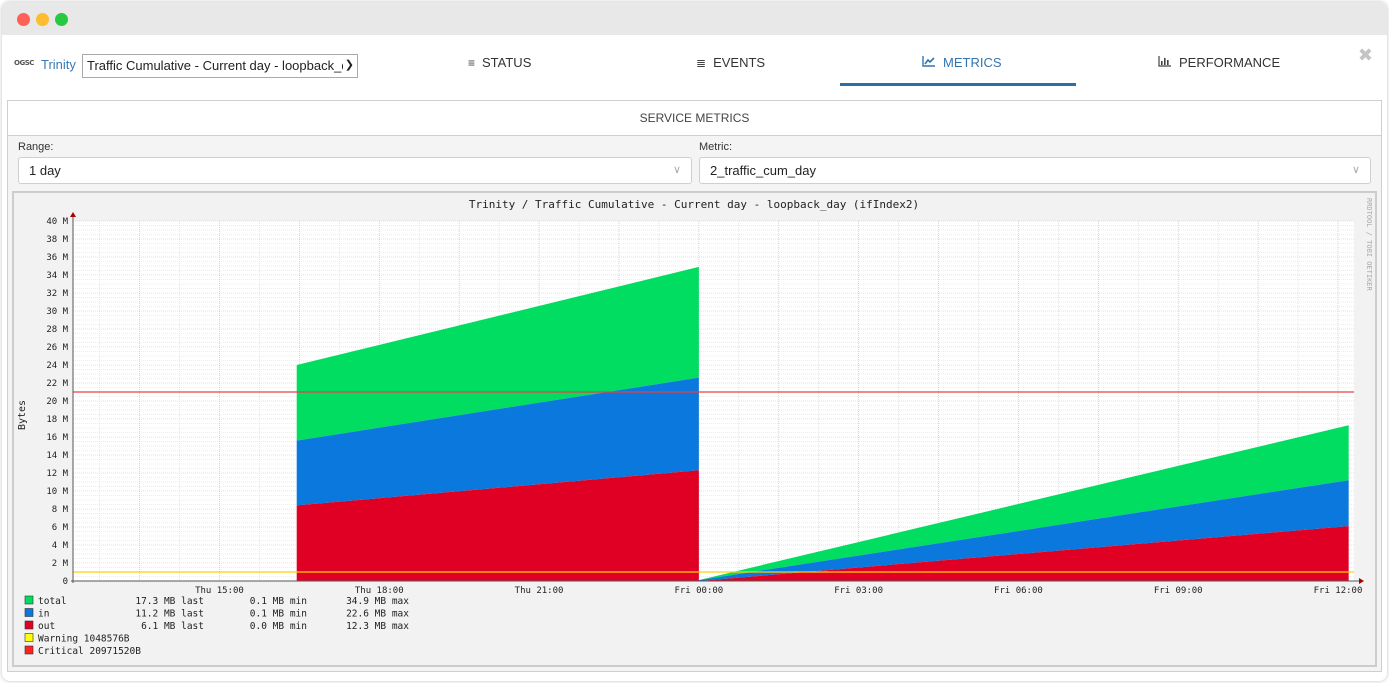 The width and height of the screenshot is (1389, 683). I want to click on y-tick-label: 28 M, so click(57, 330).